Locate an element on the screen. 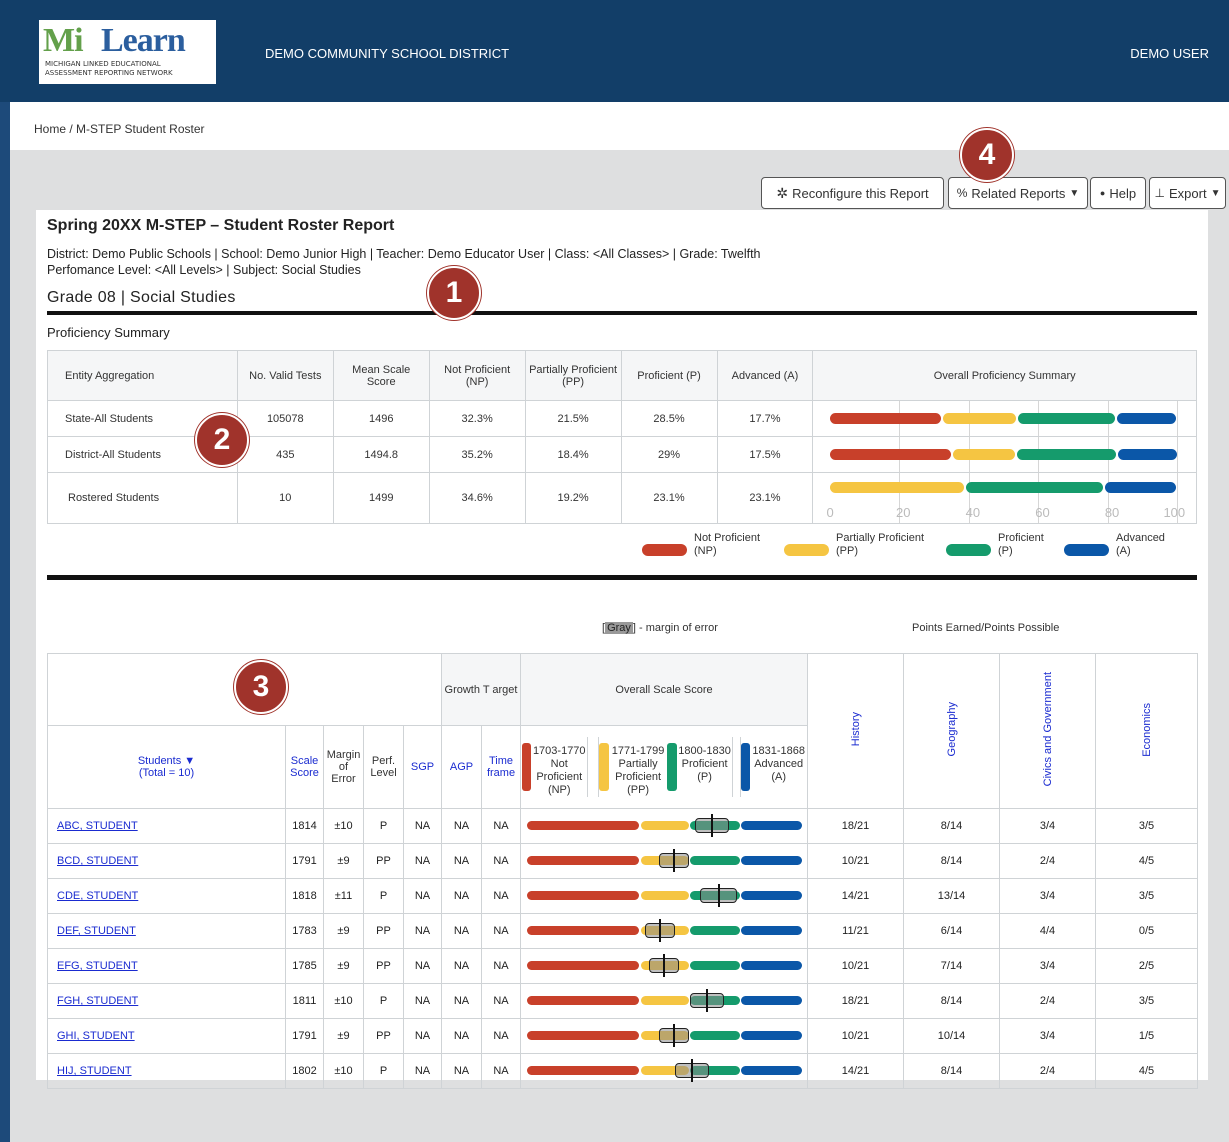 The height and width of the screenshot is (1142, 1229). score-marker is located at coordinates (692, 1070).